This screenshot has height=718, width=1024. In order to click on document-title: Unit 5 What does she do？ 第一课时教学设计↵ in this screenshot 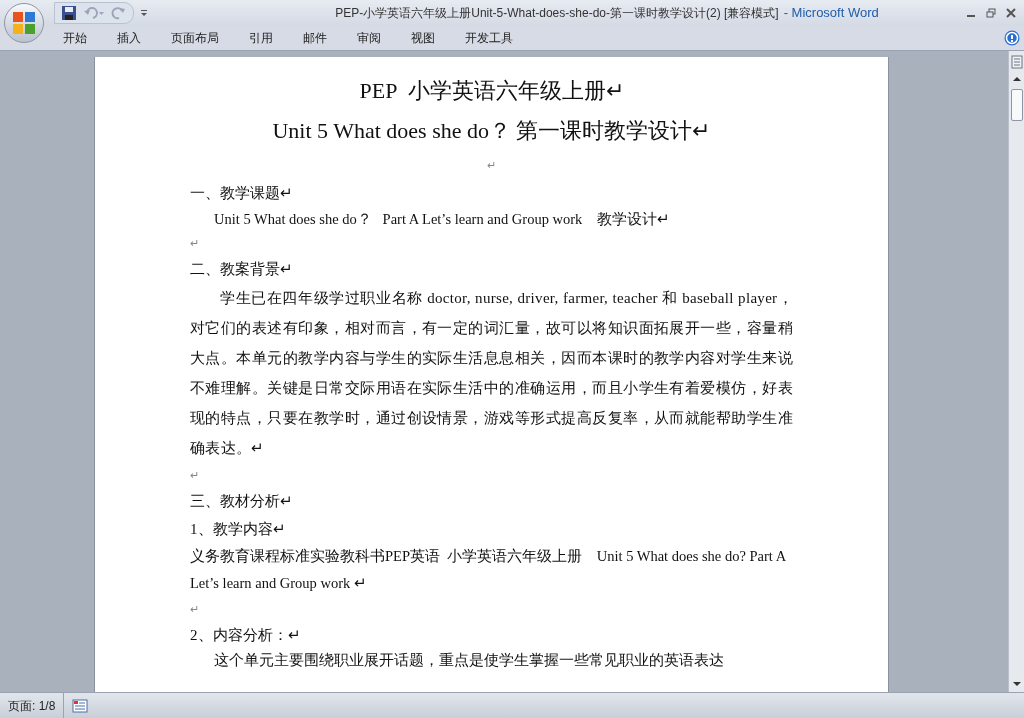, I will do `click(491, 130)`.